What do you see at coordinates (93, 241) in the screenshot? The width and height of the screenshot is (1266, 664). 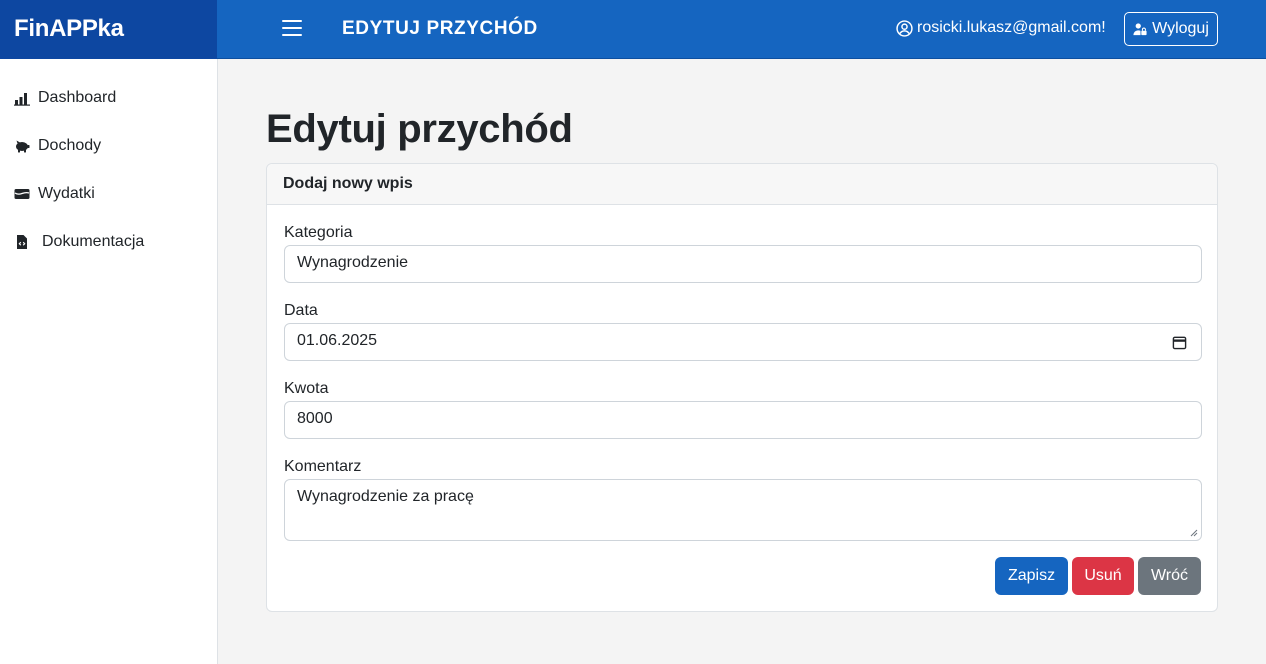 I see `sidebar-item-label: Dokumentacja` at bounding box center [93, 241].